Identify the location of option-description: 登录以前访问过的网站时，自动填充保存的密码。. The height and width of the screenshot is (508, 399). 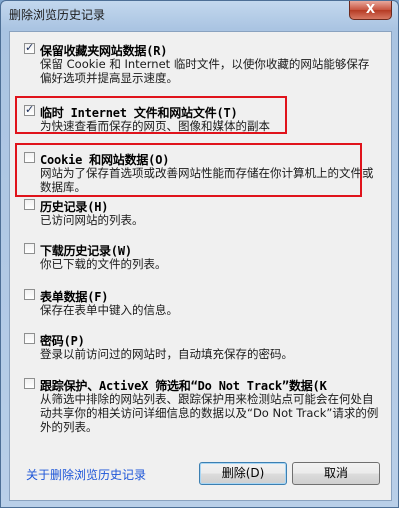
(166, 354).